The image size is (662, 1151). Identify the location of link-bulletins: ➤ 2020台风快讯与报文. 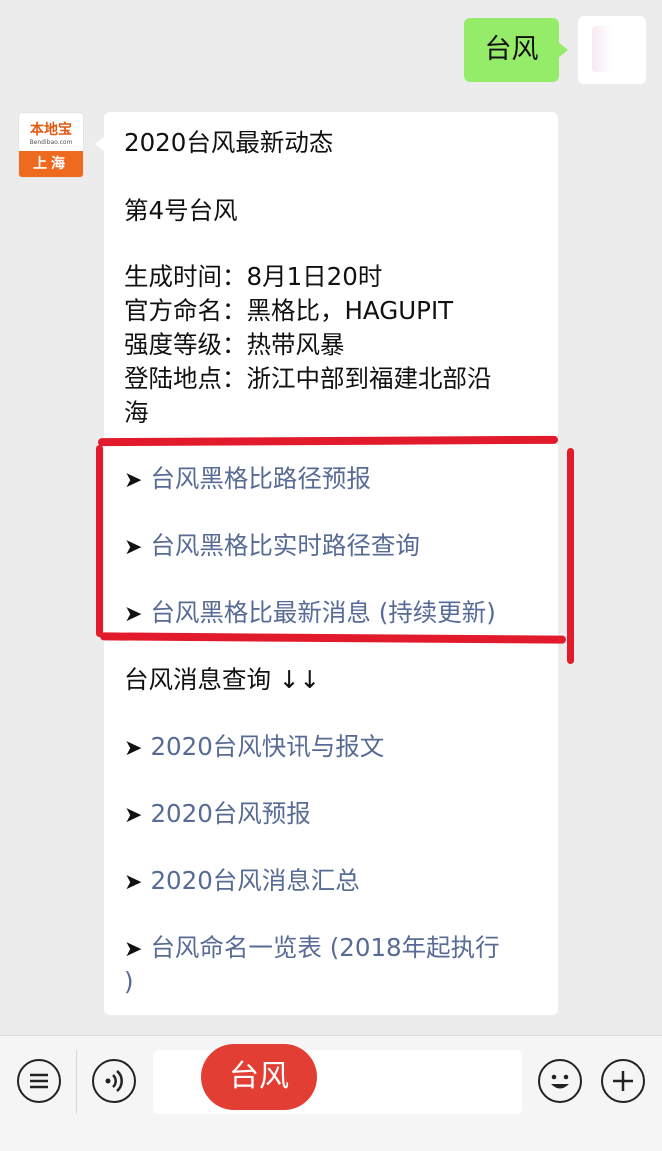
(254, 748).